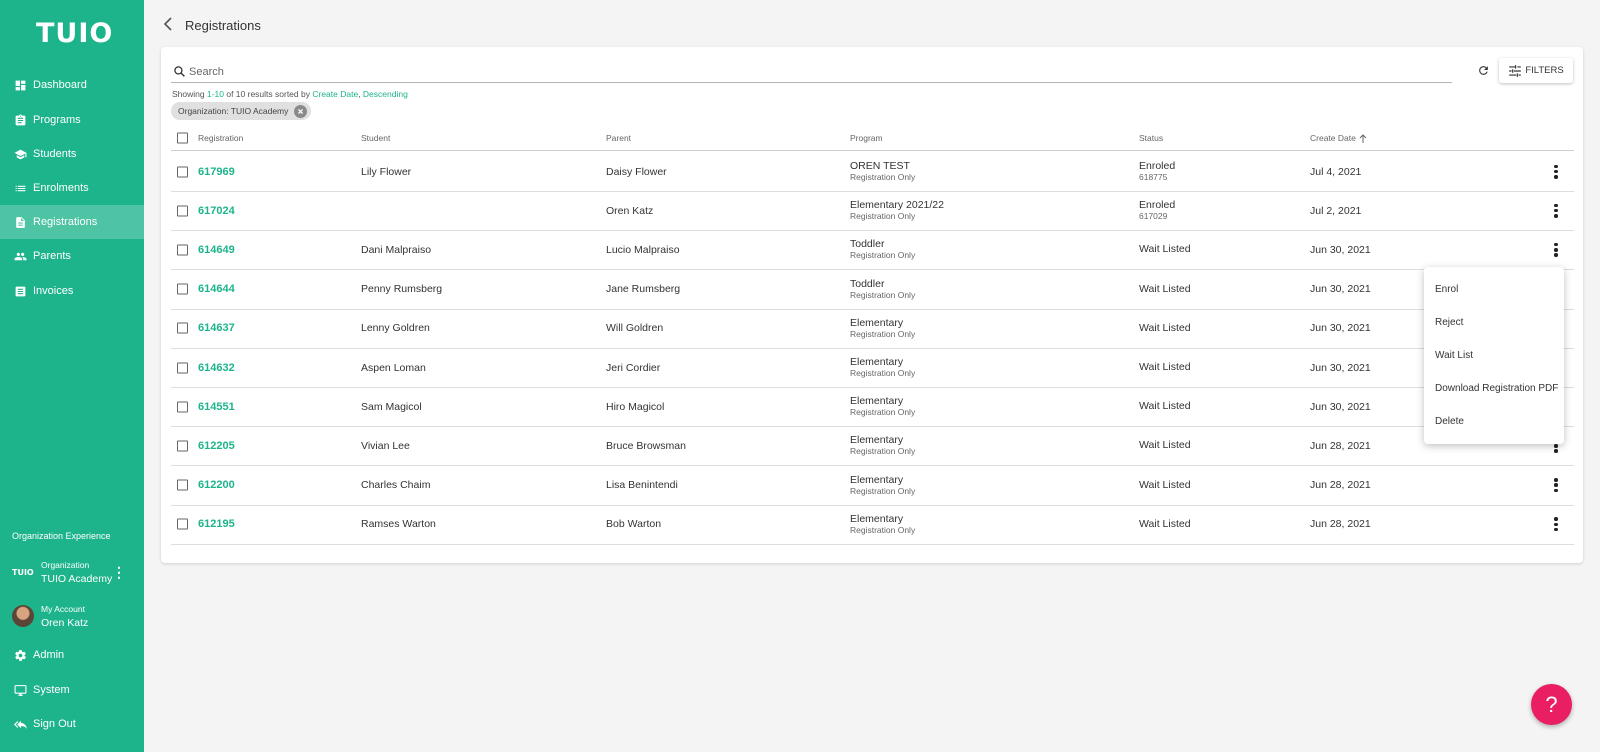 This screenshot has height=752, width=1600. What do you see at coordinates (216, 249) in the screenshot?
I see `registration-id-link: 614649` at bounding box center [216, 249].